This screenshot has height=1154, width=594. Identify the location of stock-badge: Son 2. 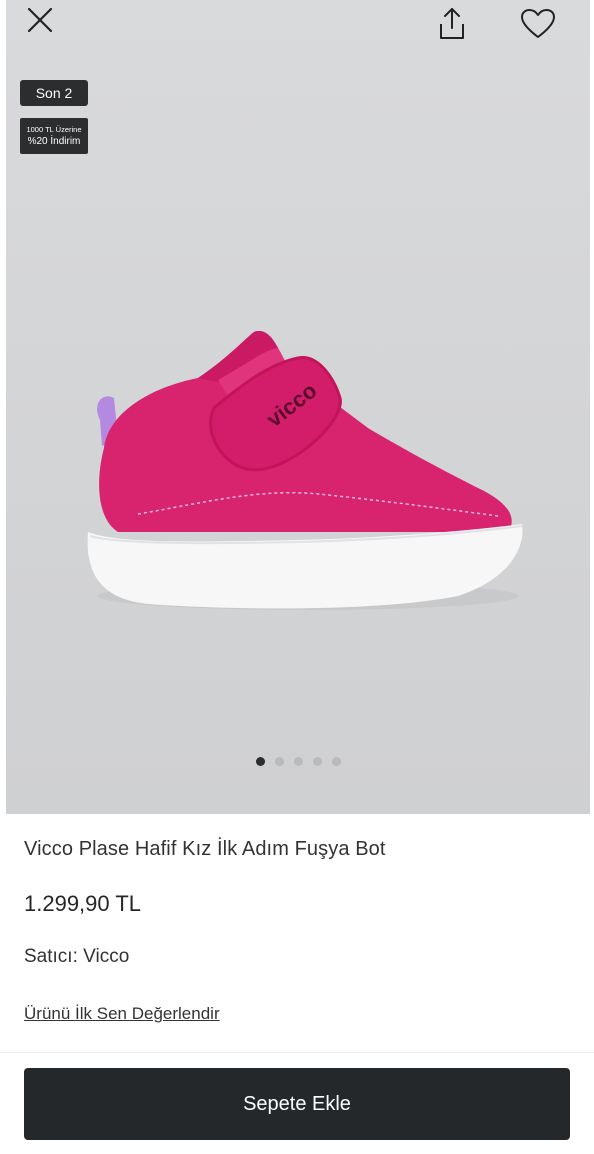
(54, 93).